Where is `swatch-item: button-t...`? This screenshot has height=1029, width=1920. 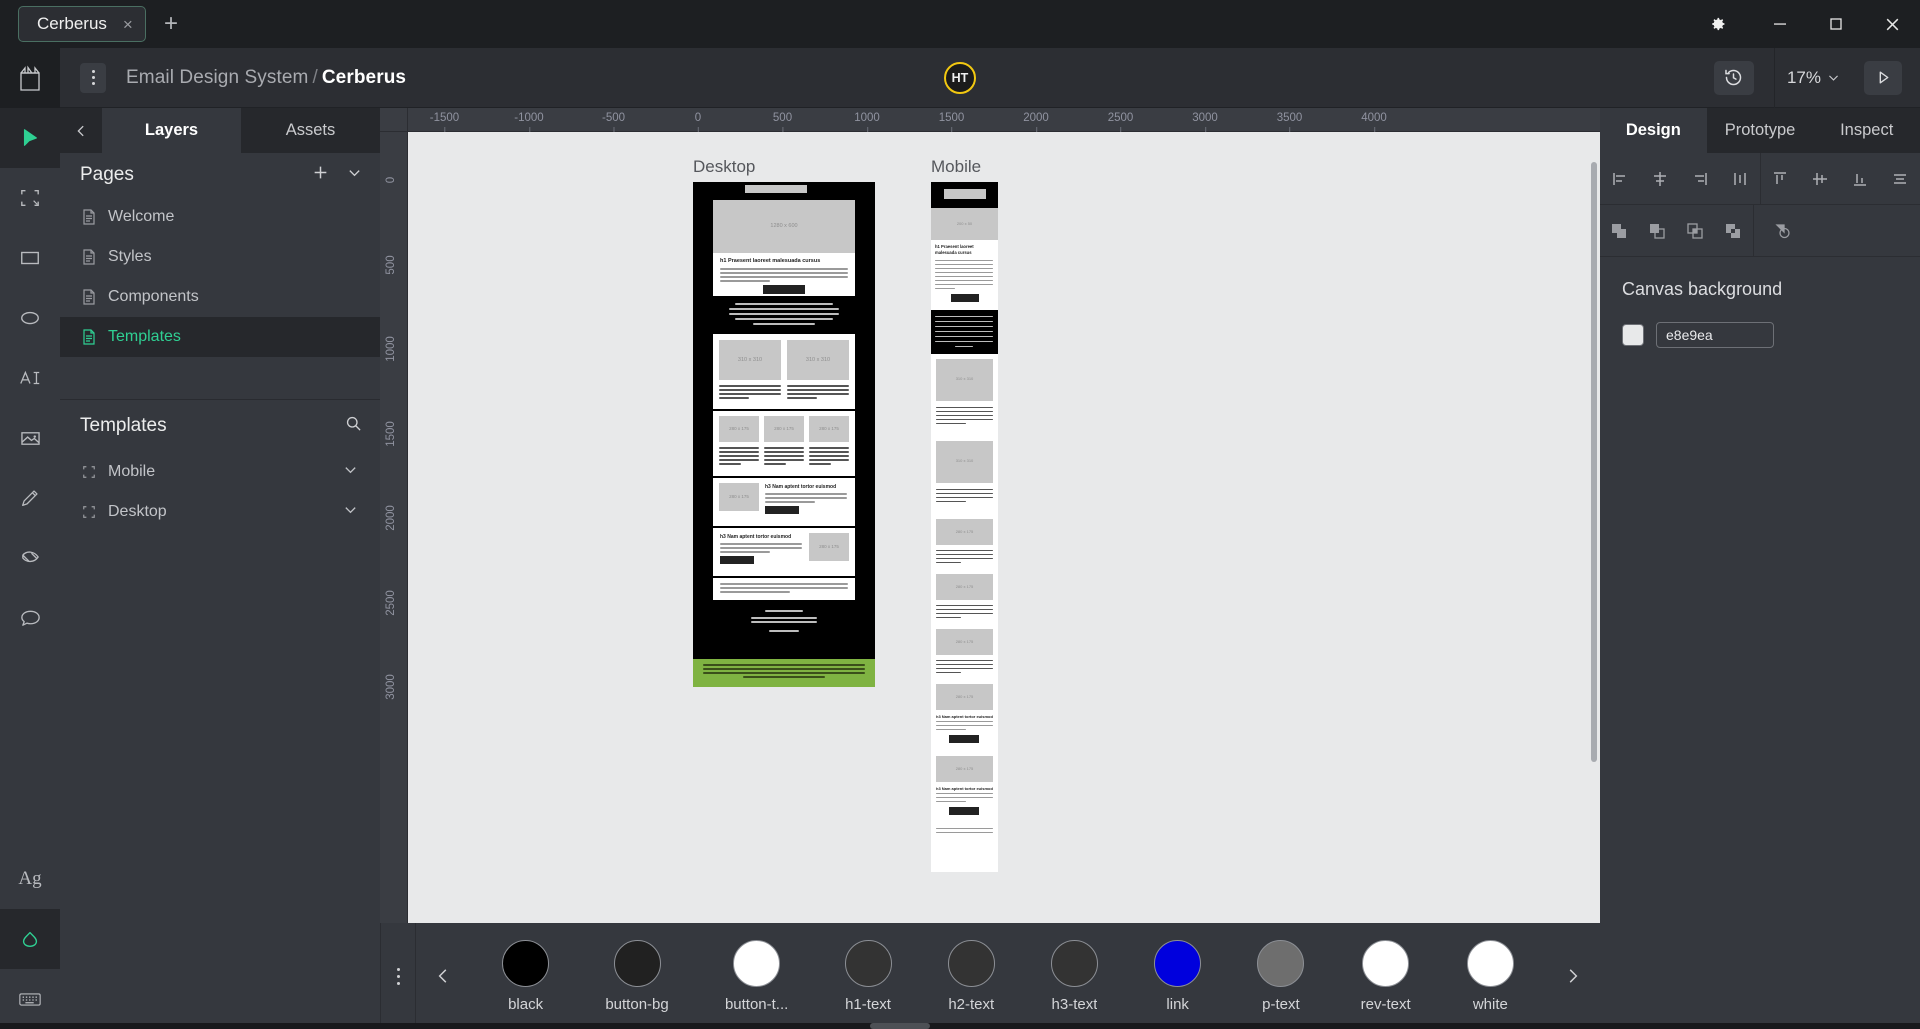 swatch-item: button-t... is located at coordinates (756, 976).